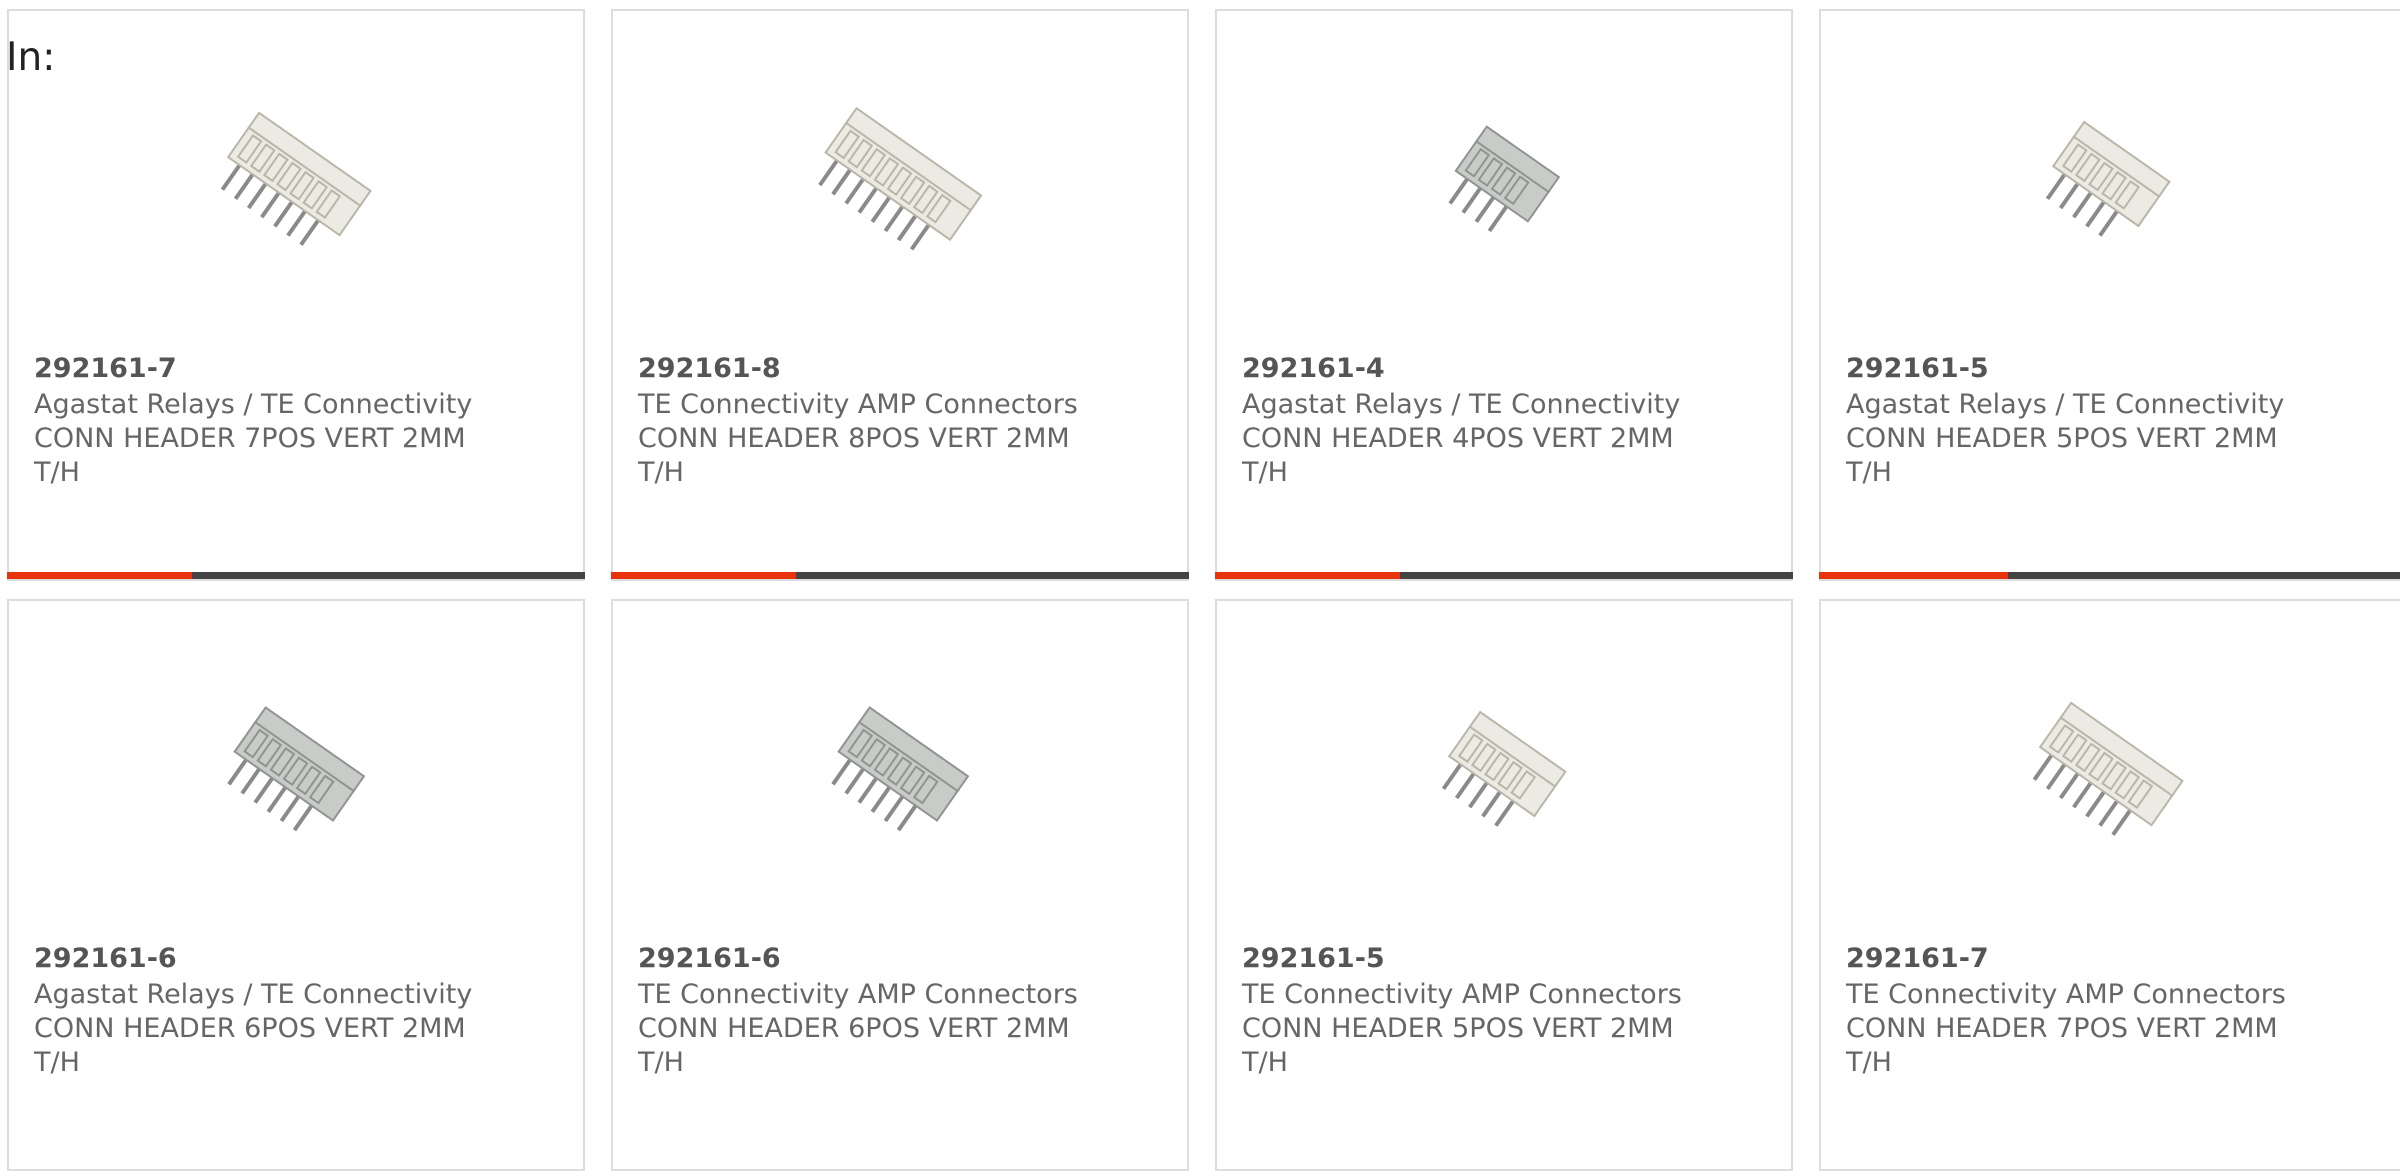 The height and width of the screenshot is (1171, 2400). Describe the element at coordinates (709, 368) in the screenshot. I see `part-number: 292161-8` at that location.